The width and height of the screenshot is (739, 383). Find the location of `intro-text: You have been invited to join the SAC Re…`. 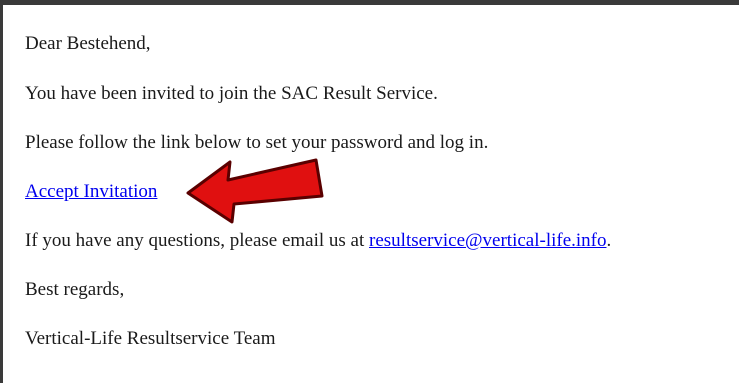

intro-text: You have been invited to join the SAC Re… is located at coordinates (231, 93).